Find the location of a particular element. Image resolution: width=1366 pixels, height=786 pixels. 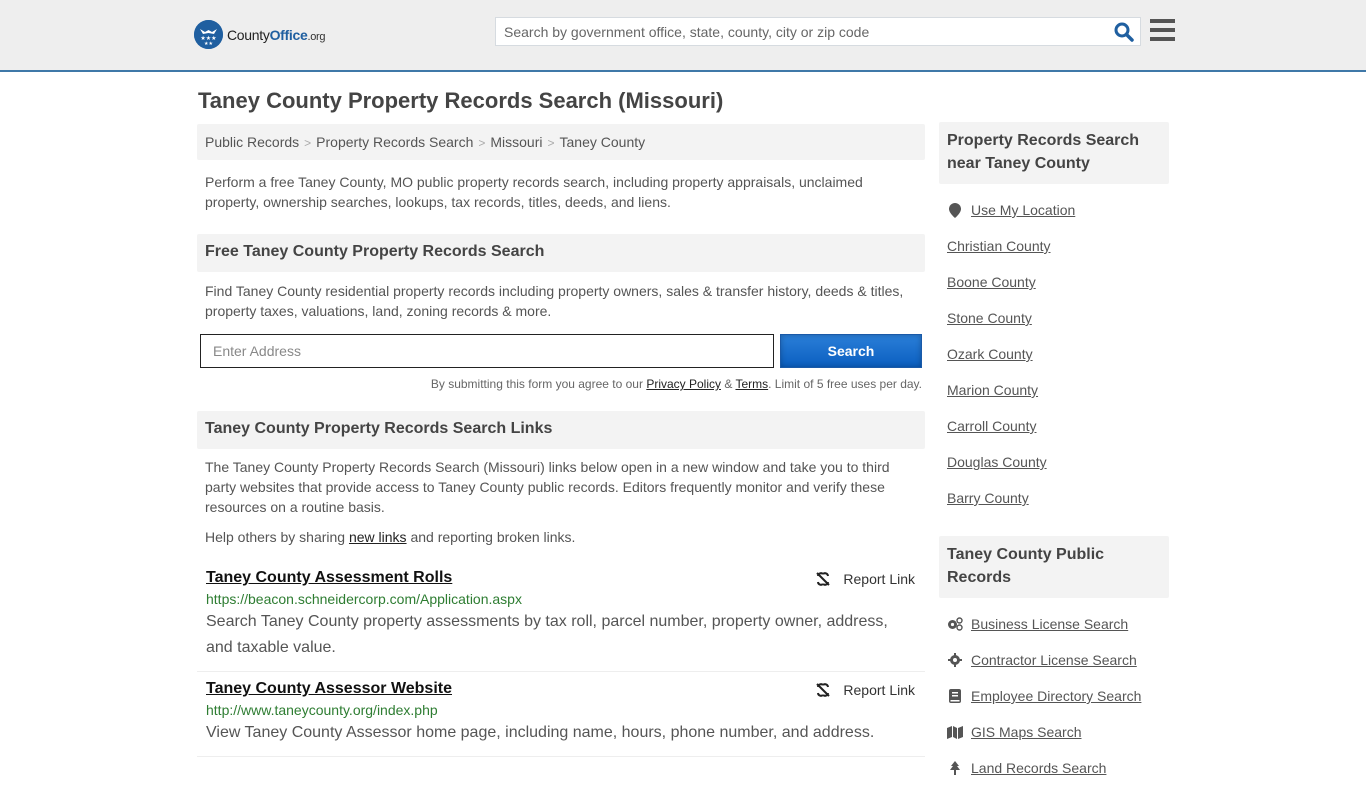

nearby-item: Christian County is located at coordinates (1054, 246).